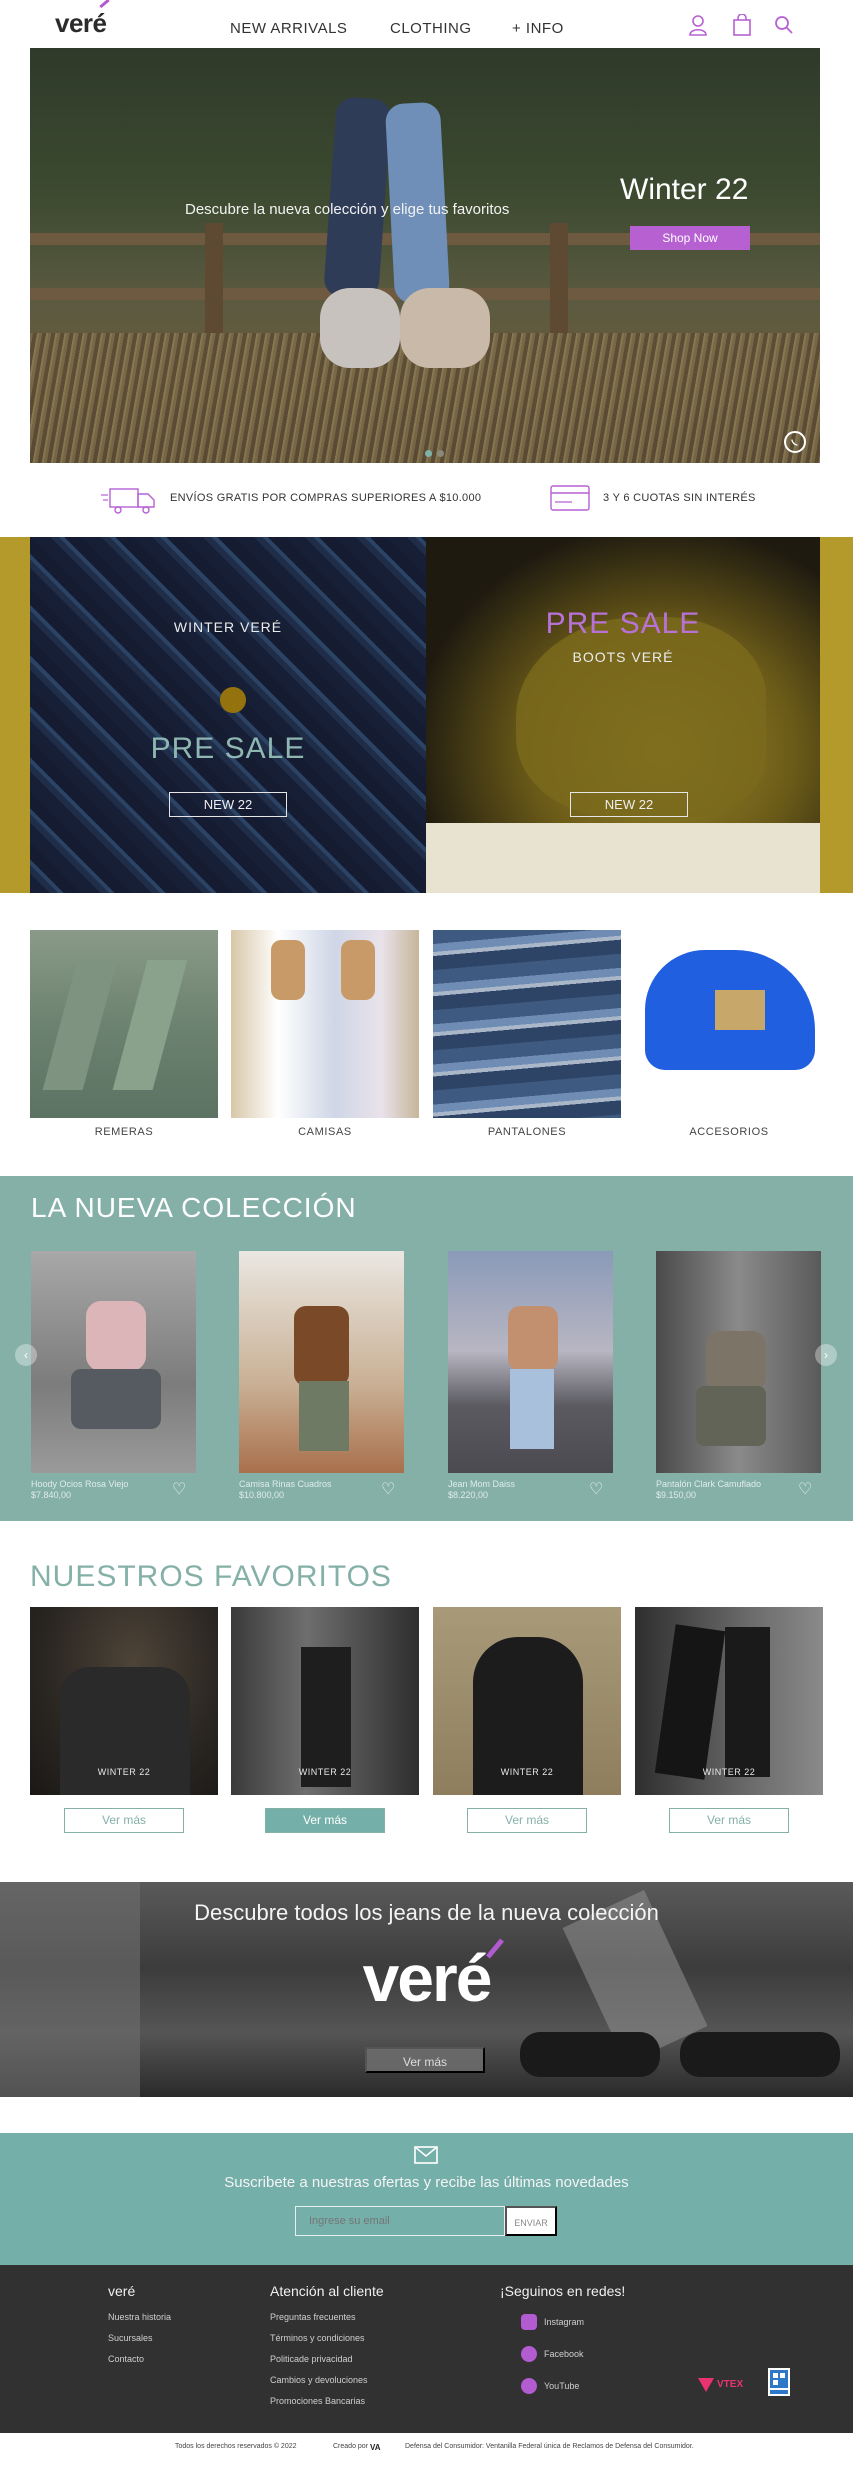  Describe the element at coordinates (228, 748) in the screenshot. I see `presale-big-text: PRE SALE` at that location.